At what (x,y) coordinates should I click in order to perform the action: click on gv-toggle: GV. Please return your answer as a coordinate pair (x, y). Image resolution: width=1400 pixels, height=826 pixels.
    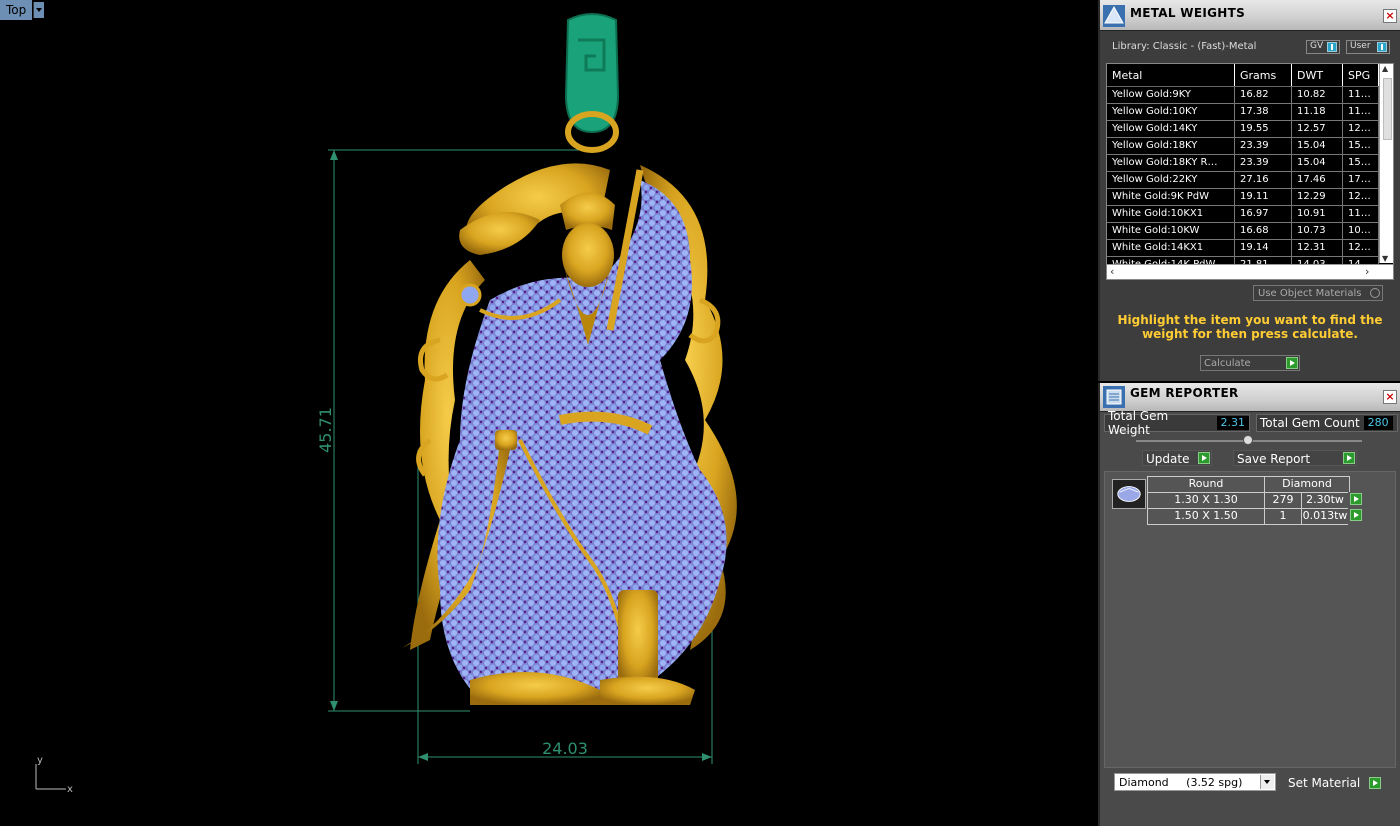
    Looking at the image, I should click on (1323, 47).